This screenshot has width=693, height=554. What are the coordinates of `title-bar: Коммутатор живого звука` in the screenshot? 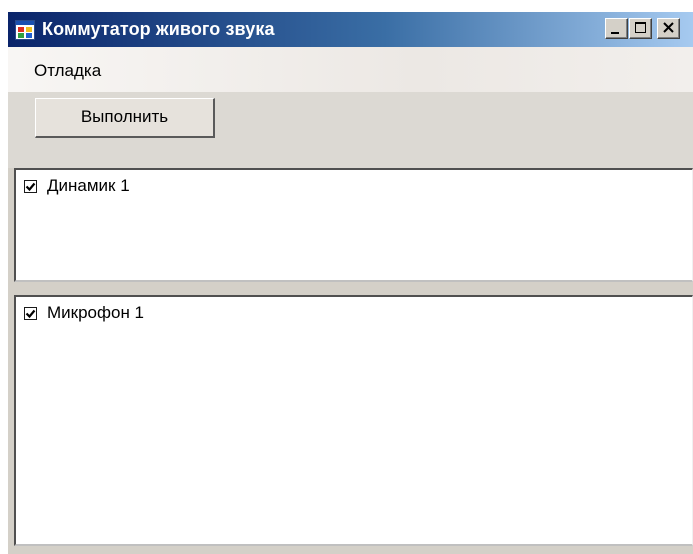 It's located at (350, 29).